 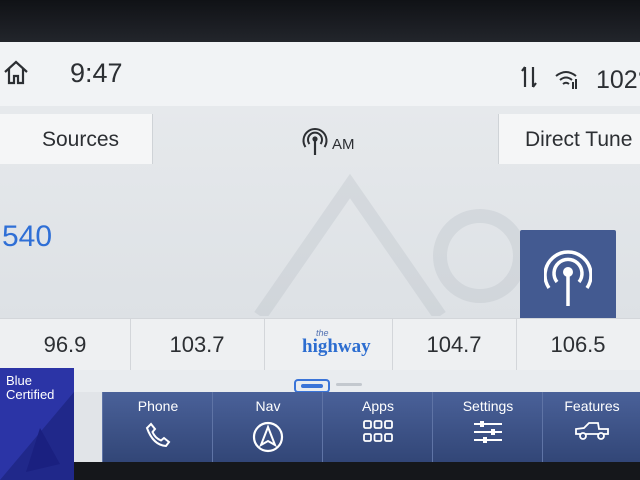 What do you see at coordinates (268, 437) in the screenshot?
I see `navigation-icon` at bounding box center [268, 437].